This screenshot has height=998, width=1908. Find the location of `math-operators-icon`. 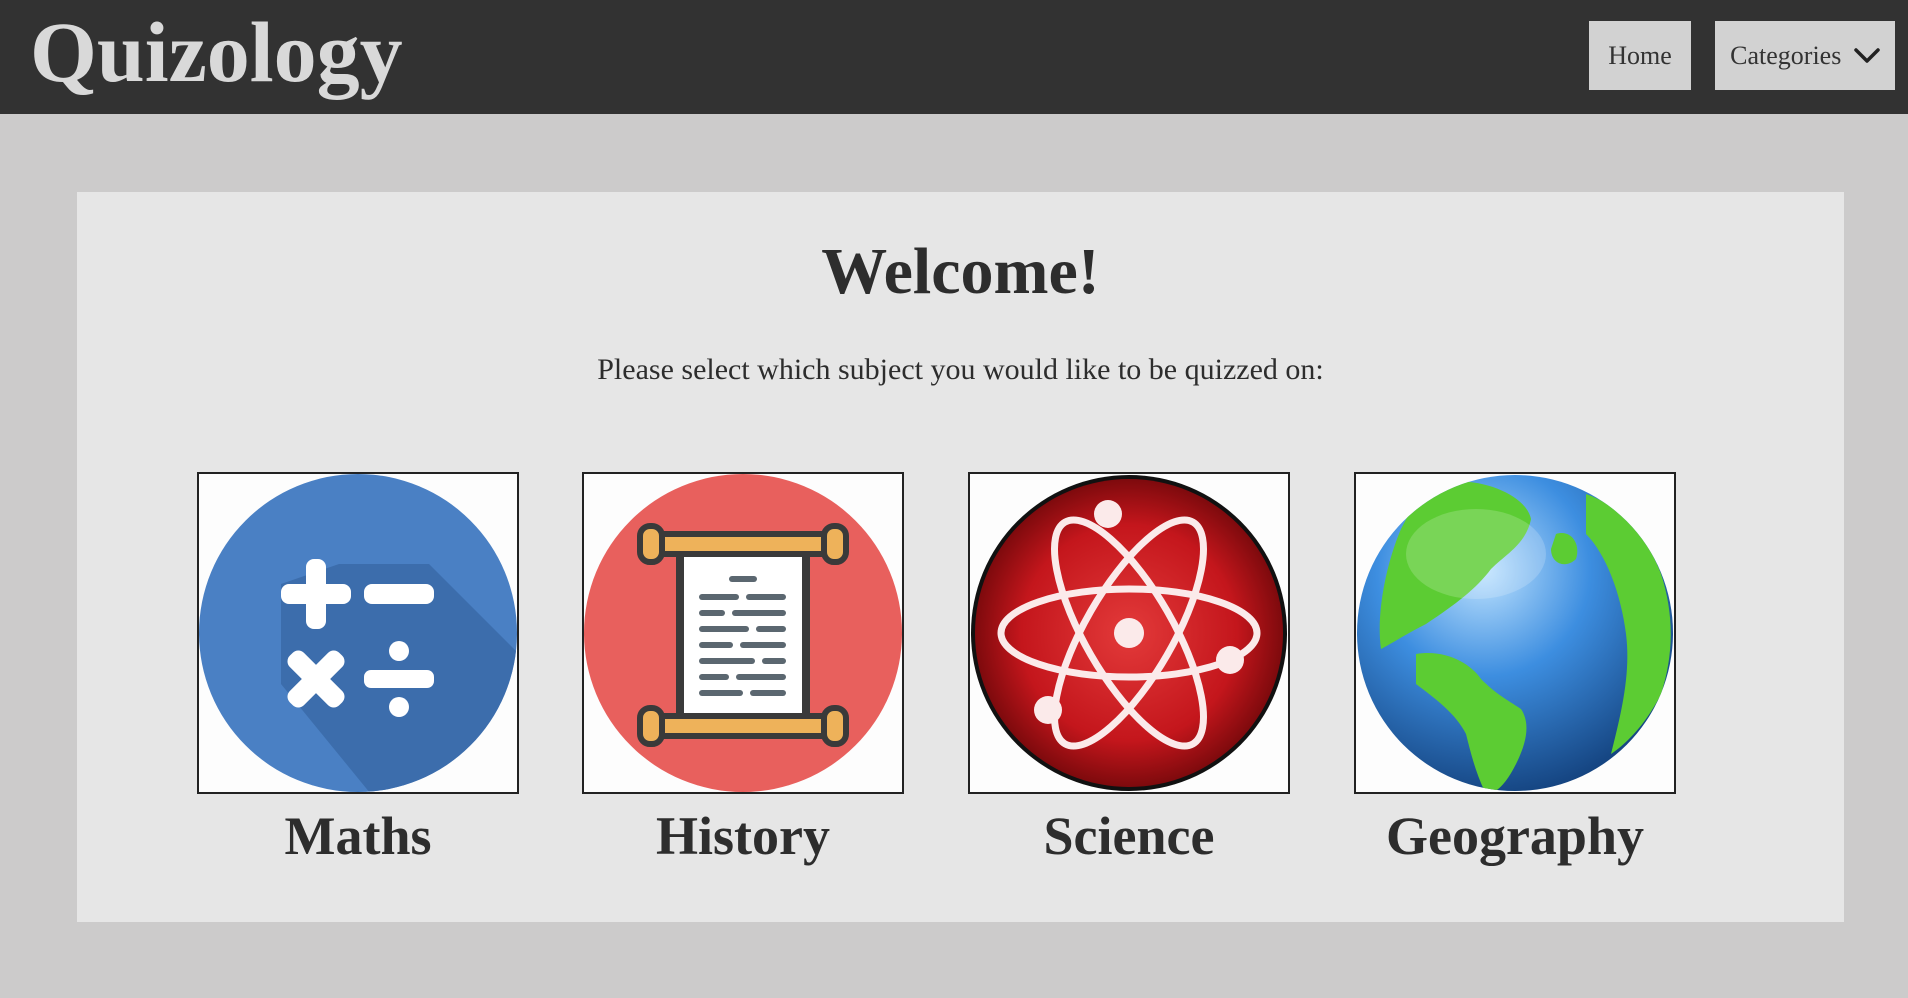

math-operators-icon is located at coordinates (358, 633).